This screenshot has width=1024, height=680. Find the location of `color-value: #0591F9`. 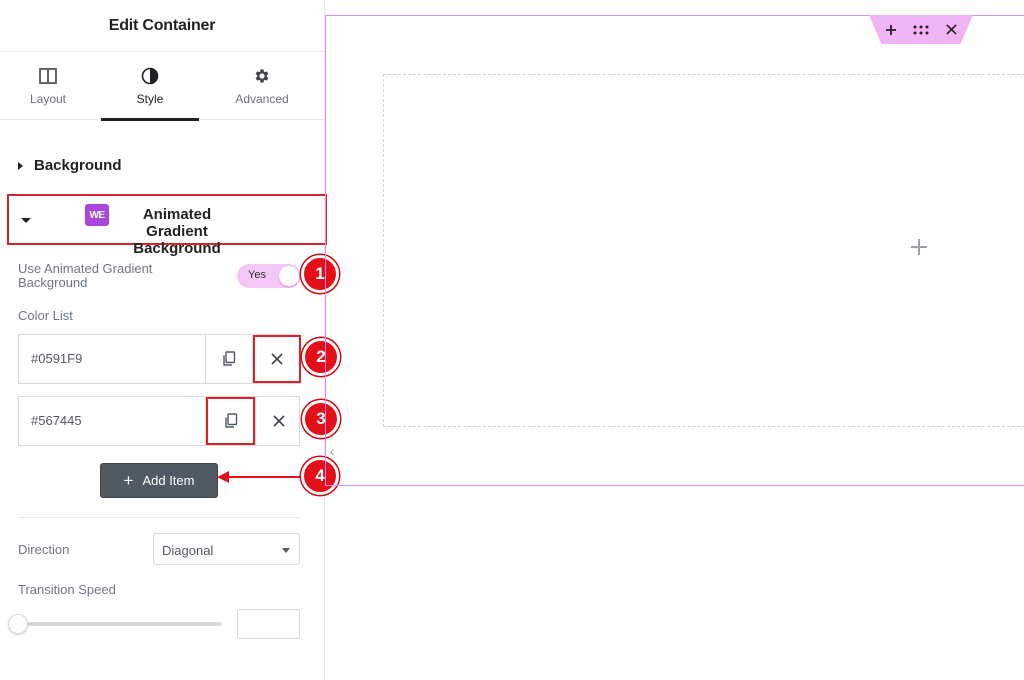

color-value: #0591F9 is located at coordinates (57, 358).